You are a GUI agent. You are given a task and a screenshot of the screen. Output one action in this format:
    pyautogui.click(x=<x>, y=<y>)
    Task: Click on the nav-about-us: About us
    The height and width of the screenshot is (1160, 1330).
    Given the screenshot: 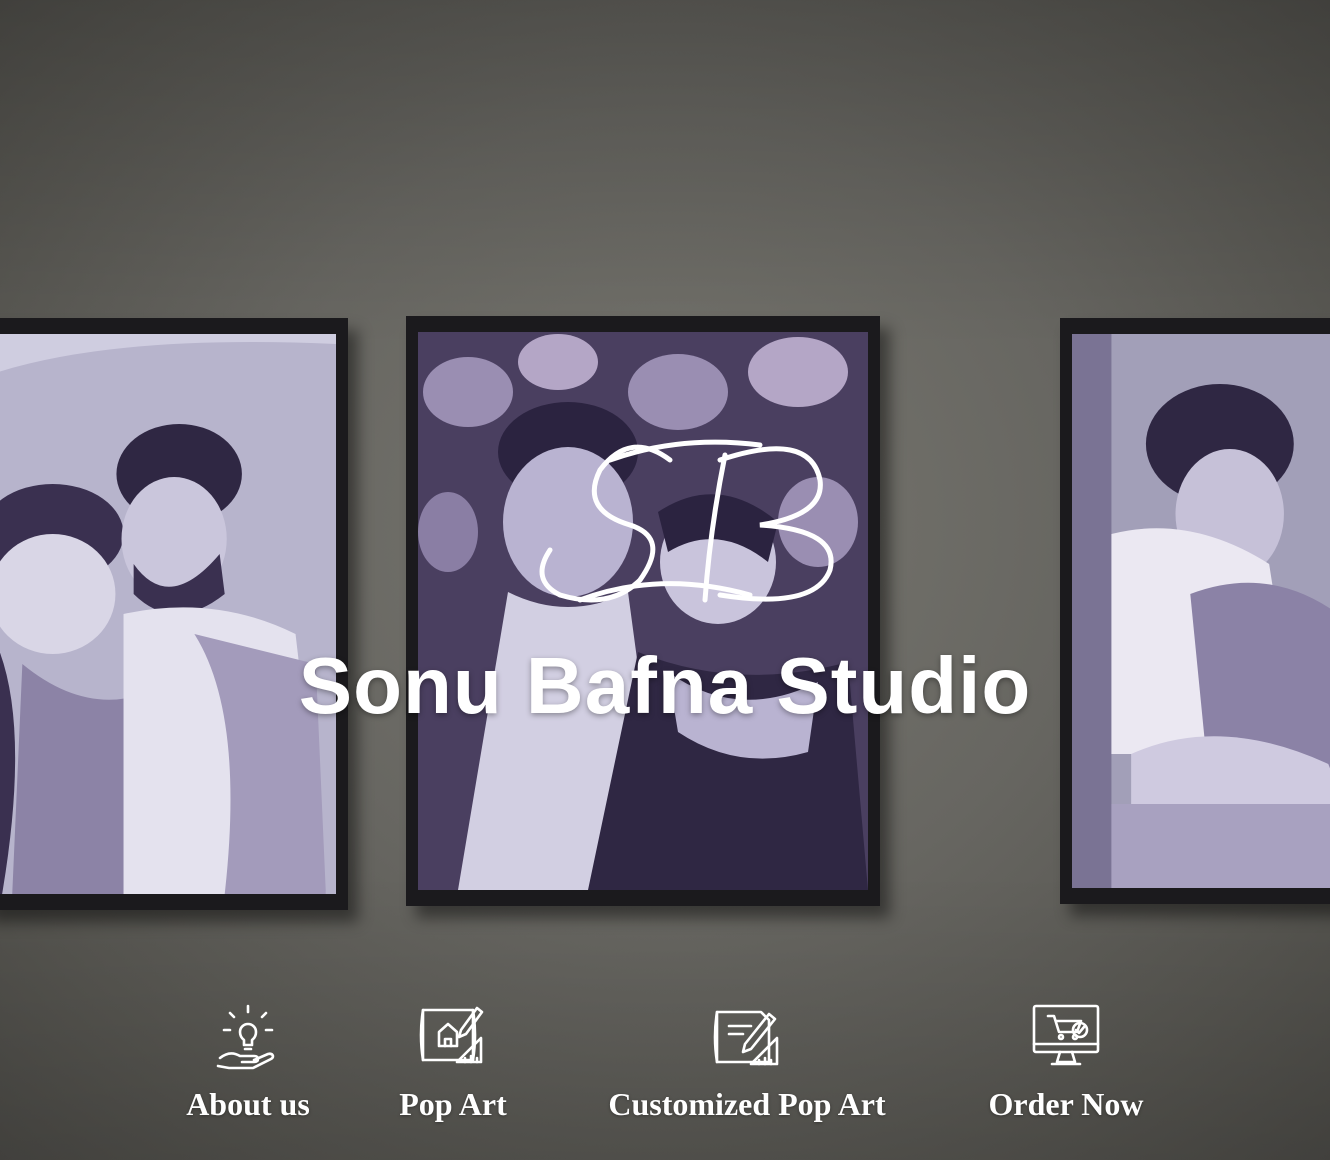 What is the action you would take?
    pyautogui.click(x=248, y=1070)
    